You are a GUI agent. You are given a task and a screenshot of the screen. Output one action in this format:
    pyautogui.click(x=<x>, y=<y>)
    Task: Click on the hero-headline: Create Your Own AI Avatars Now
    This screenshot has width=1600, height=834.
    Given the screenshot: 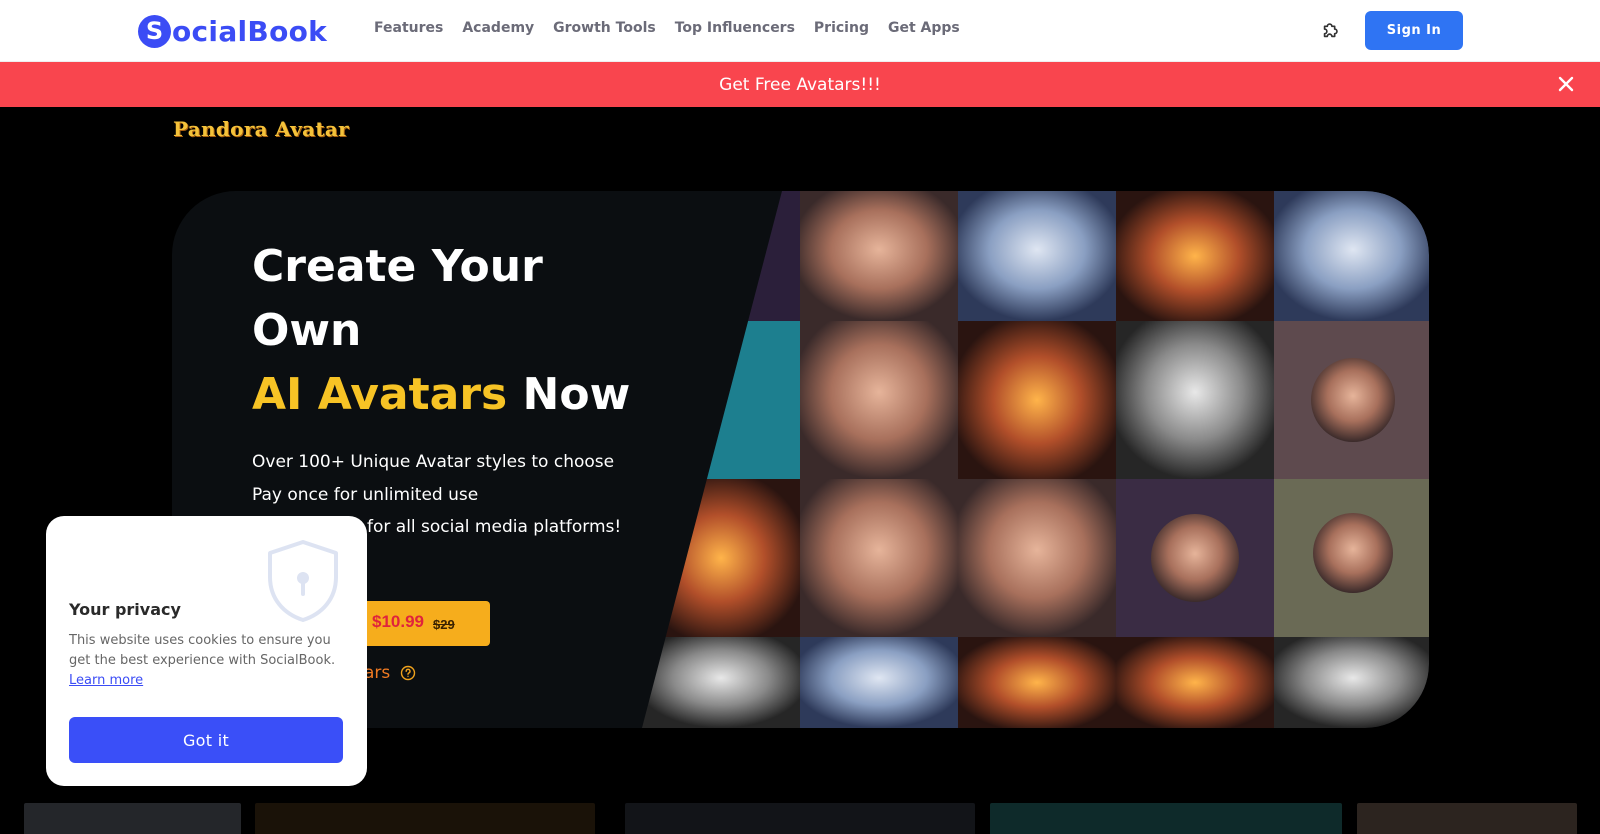 What is the action you would take?
    pyautogui.click(x=462, y=331)
    